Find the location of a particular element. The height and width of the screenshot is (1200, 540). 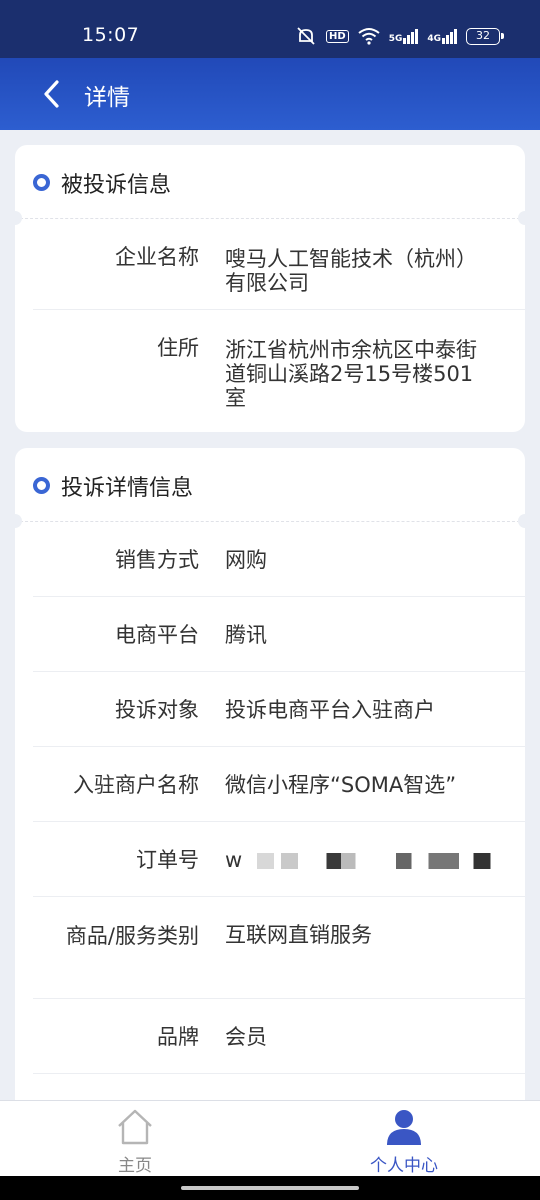

row-label: 销售方式 is located at coordinates (157, 560).